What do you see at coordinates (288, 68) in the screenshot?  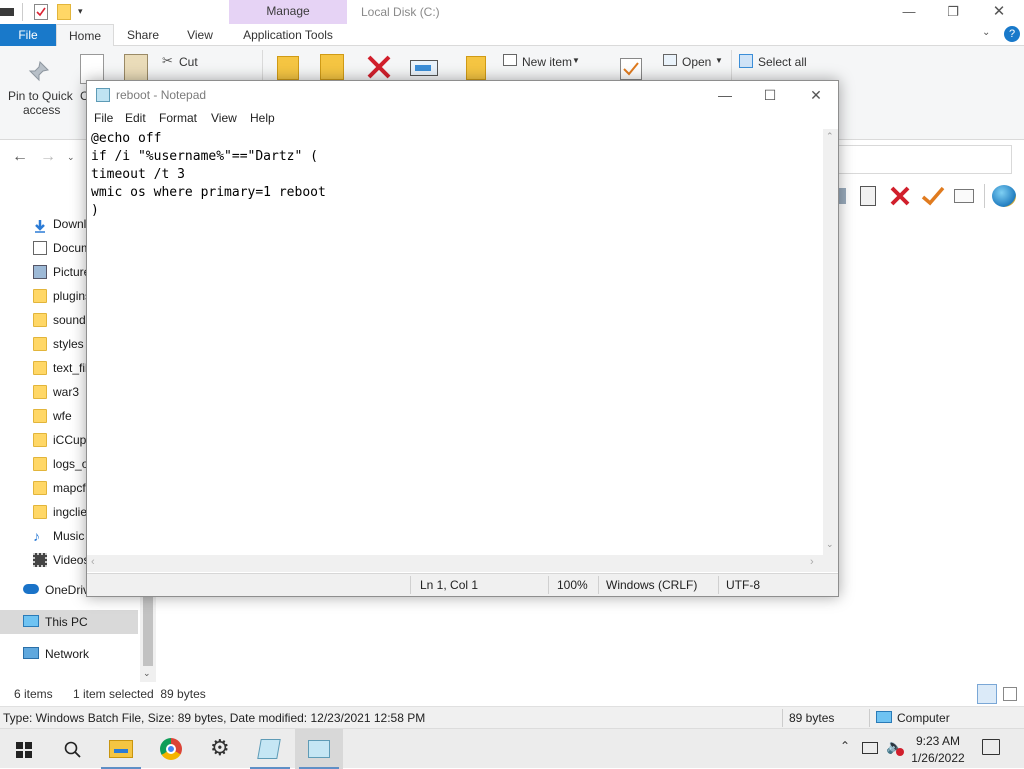 I see `move-to-icon` at bounding box center [288, 68].